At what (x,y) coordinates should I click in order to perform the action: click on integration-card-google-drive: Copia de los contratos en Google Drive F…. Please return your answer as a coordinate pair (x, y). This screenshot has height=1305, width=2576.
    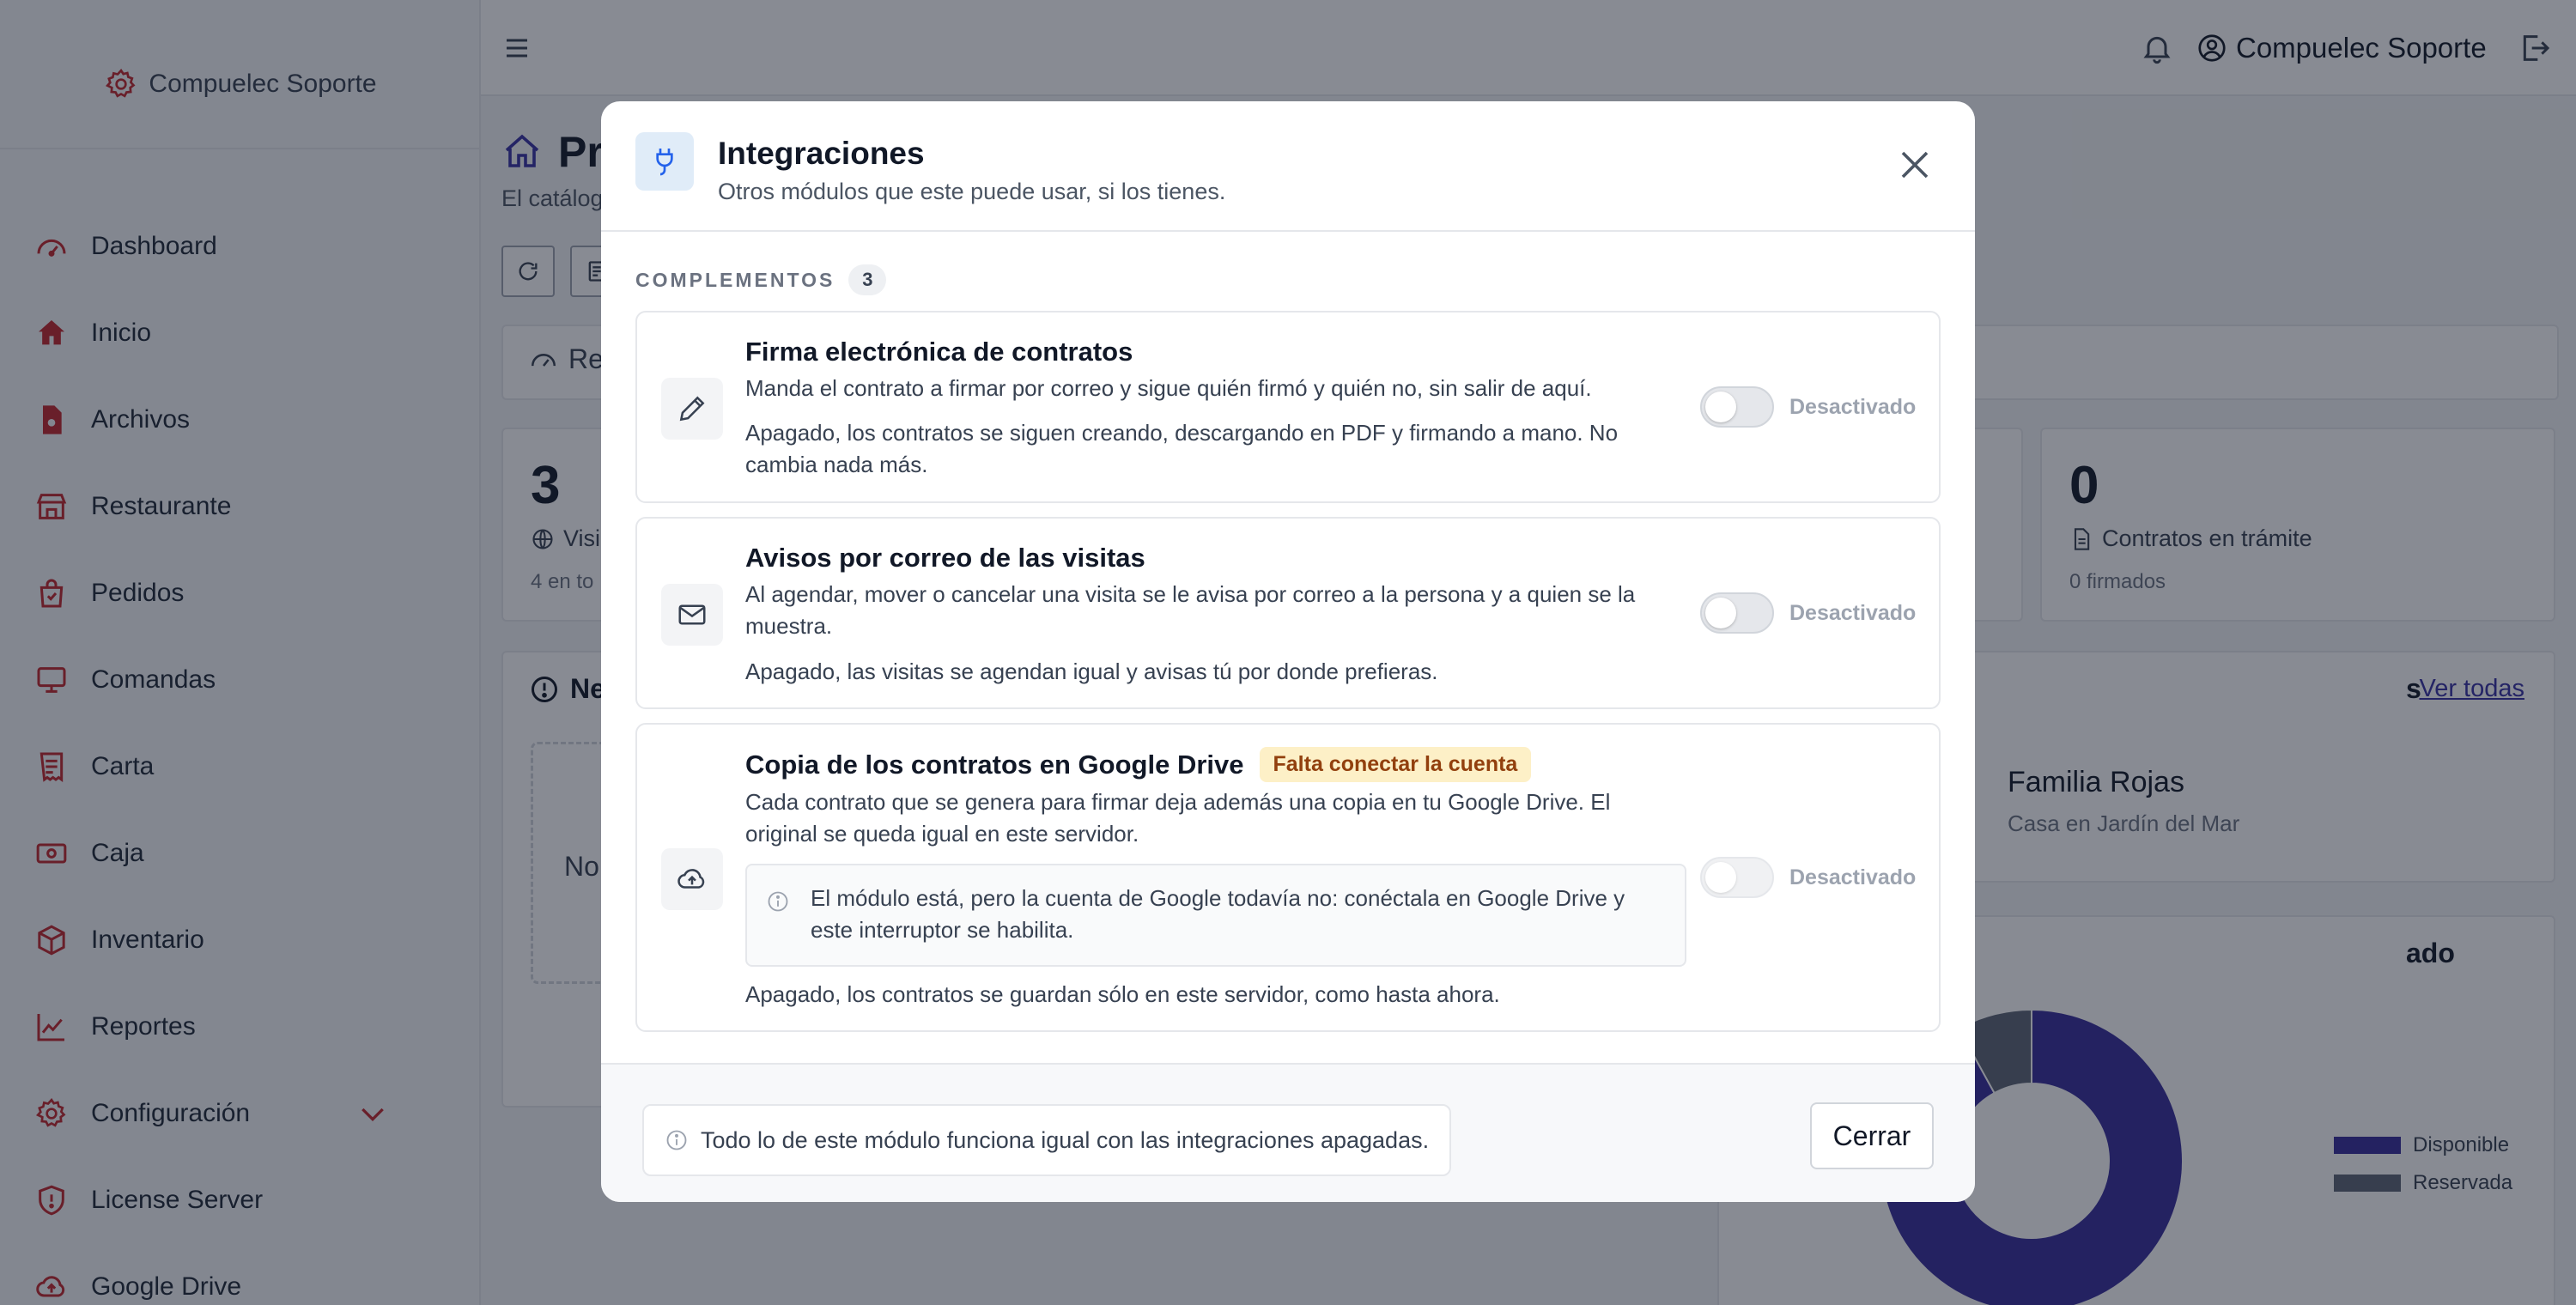
    Looking at the image, I should click on (1288, 877).